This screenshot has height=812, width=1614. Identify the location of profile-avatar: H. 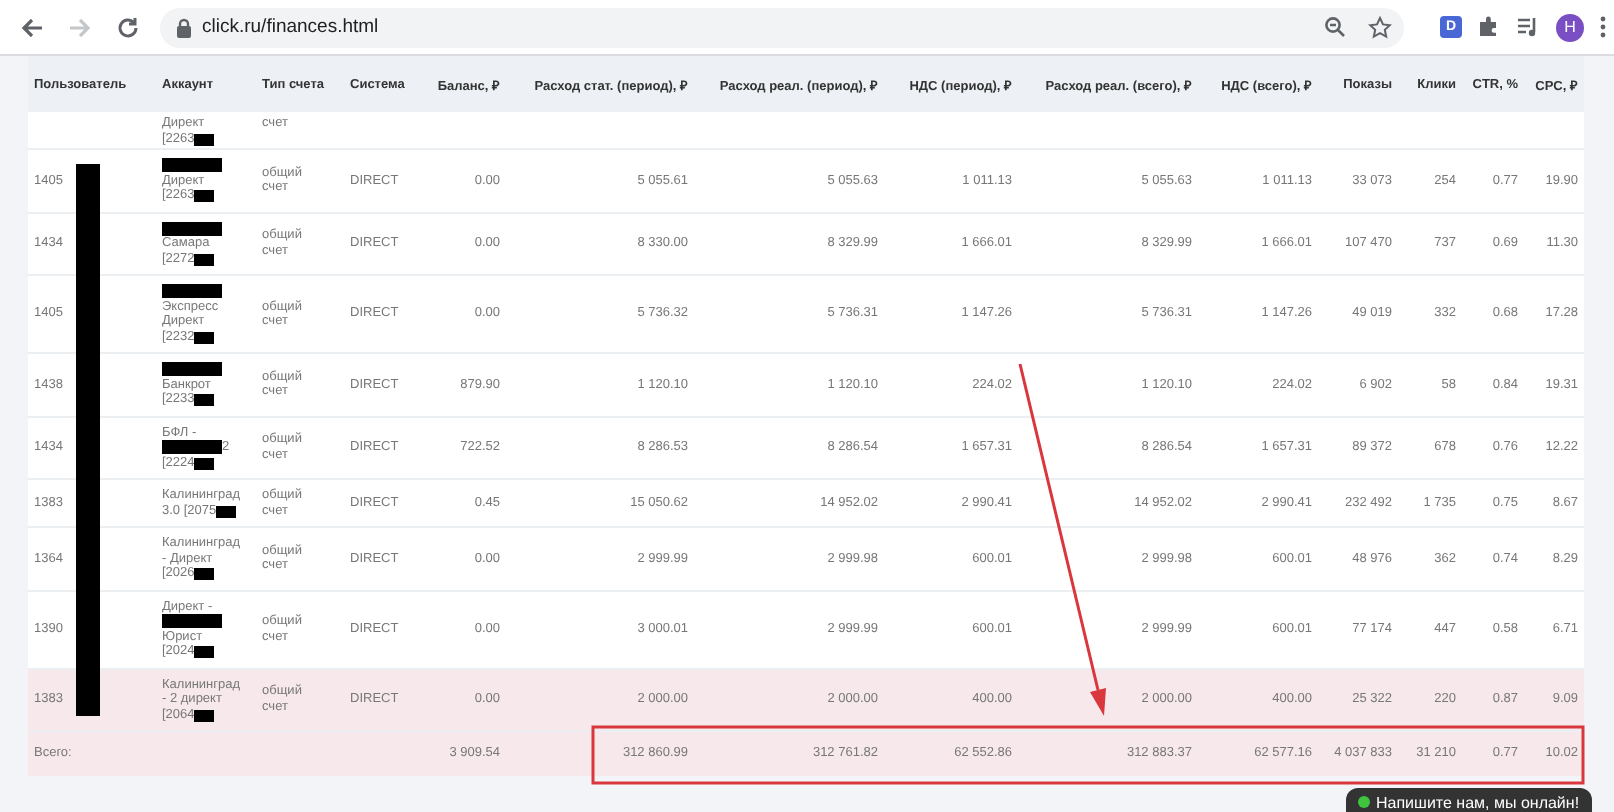
(1570, 27).